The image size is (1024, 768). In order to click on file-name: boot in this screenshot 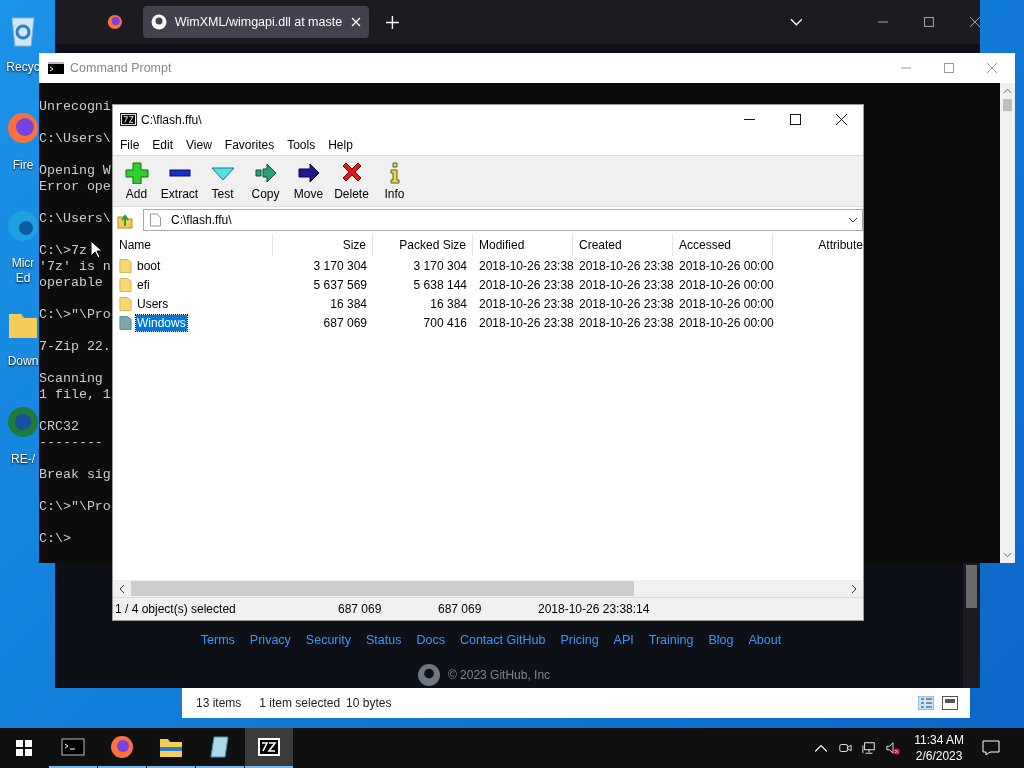, I will do `click(149, 265)`.